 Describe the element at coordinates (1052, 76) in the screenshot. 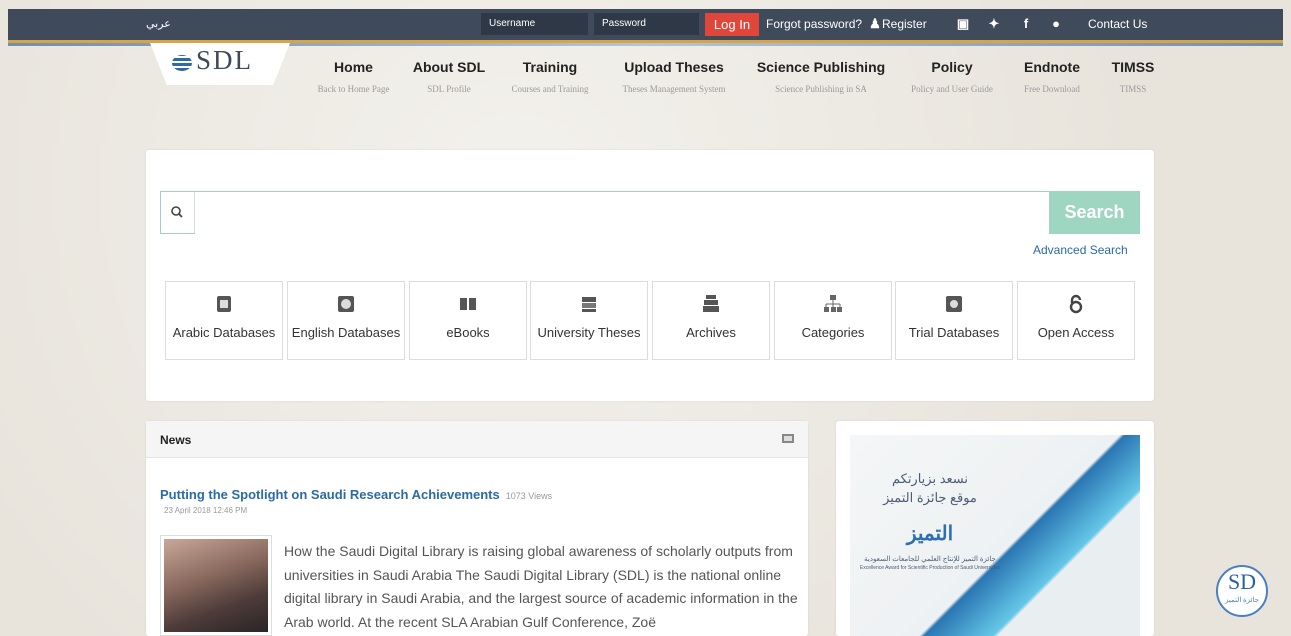

I see `nav-endnote: Endnote Free Download` at that location.